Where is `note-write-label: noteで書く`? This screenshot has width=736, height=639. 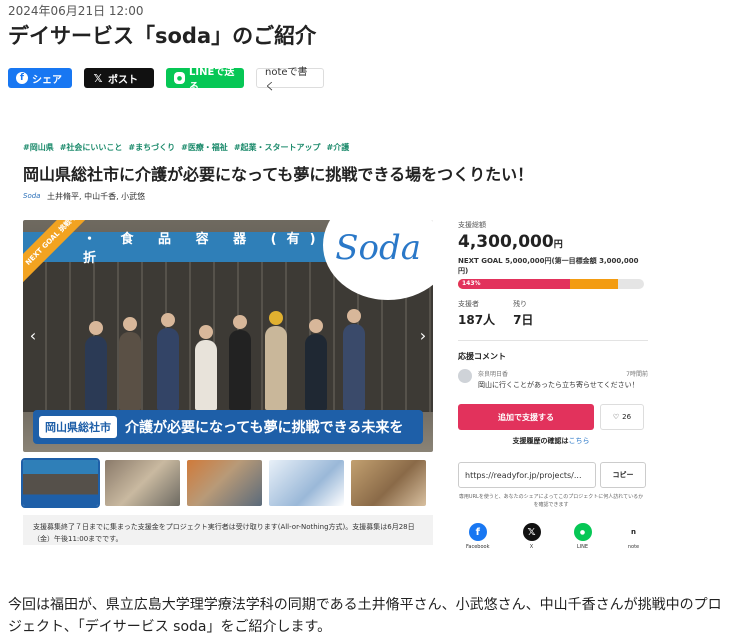 note-write-label: noteで書く is located at coordinates (286, 80).